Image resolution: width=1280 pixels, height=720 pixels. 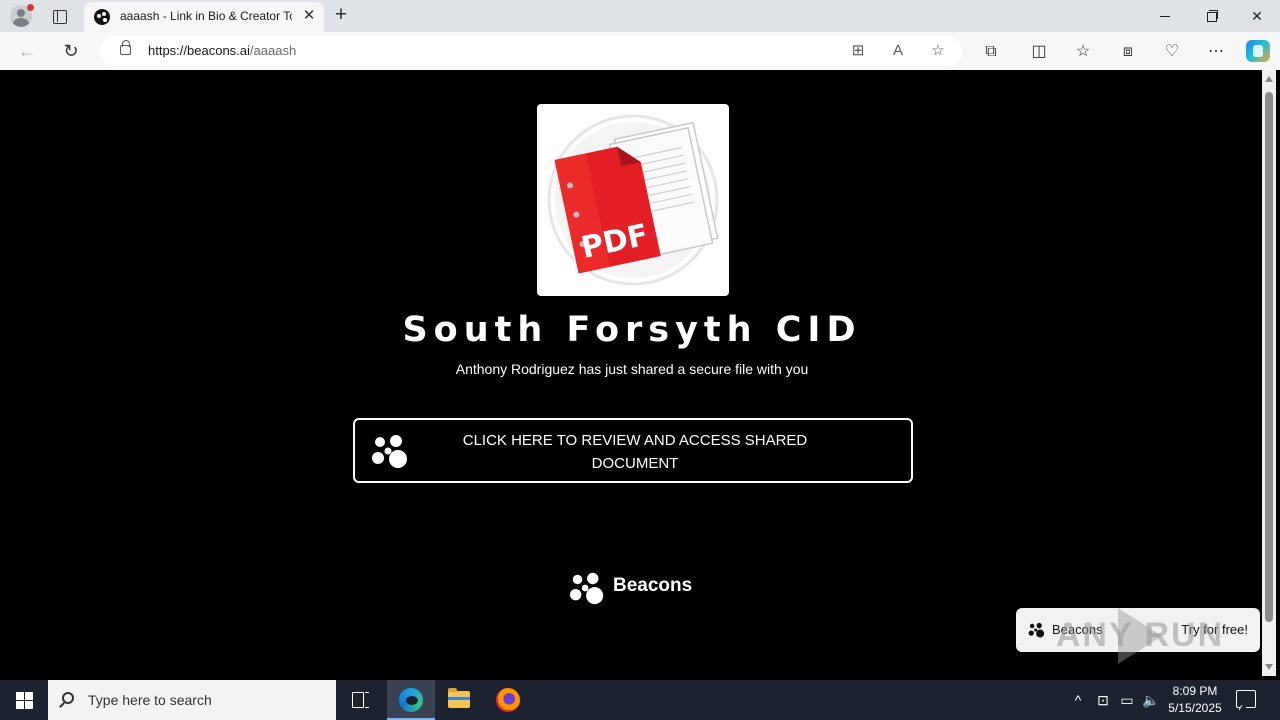 I want to click on start-windows-icon, so click(x=24, y=700).